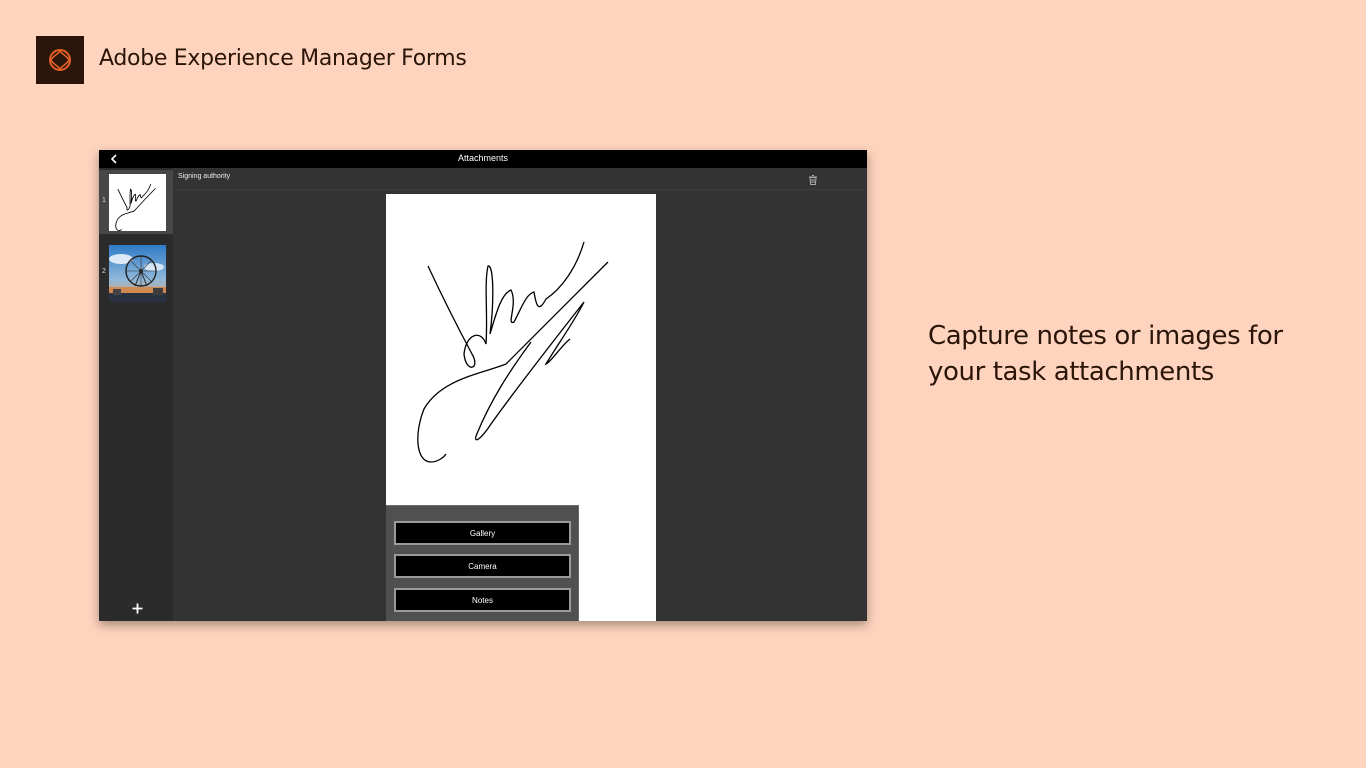 The height and width of the screenshot is (768, 1366). I want to click on thumbnail-item-2: 2, so click(136, 273).